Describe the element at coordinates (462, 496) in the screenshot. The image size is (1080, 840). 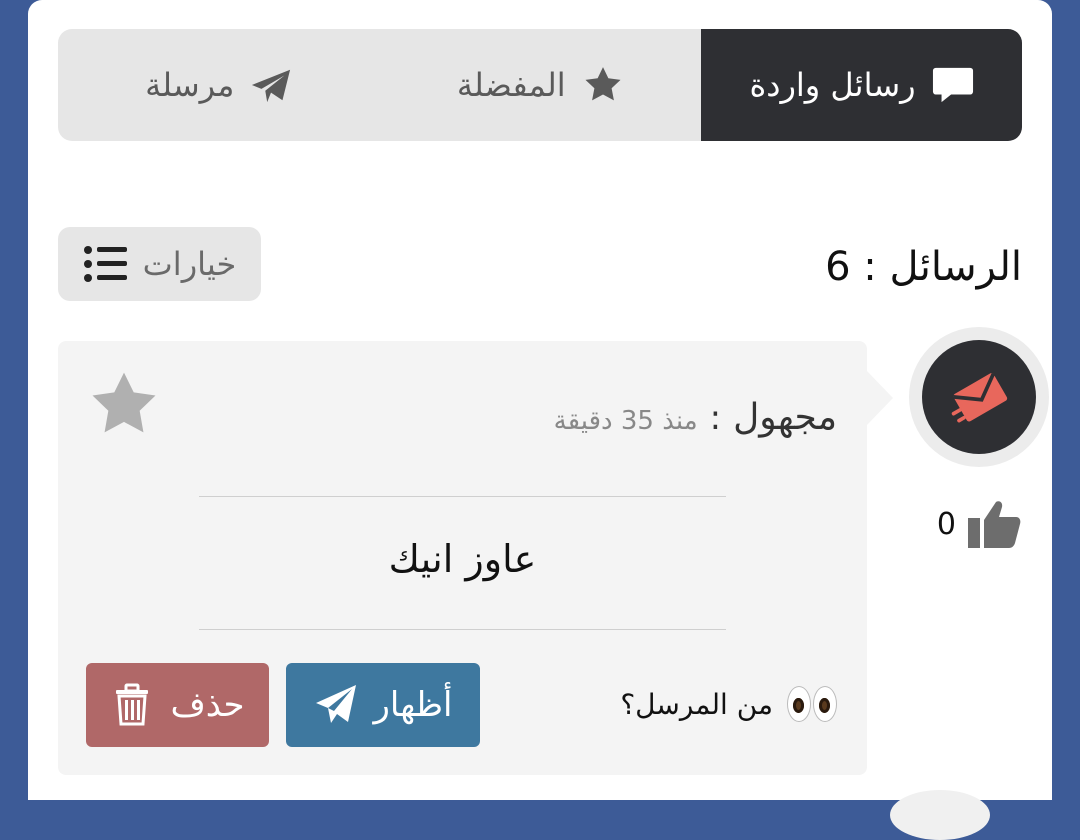
I see `divider-top` at that location.